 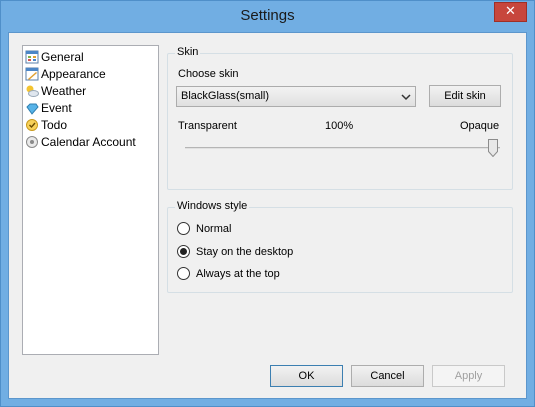 What do you see at coordinates (32, 109) in the screenshot?
I see `event-icon` at bounding box center [32, 109].